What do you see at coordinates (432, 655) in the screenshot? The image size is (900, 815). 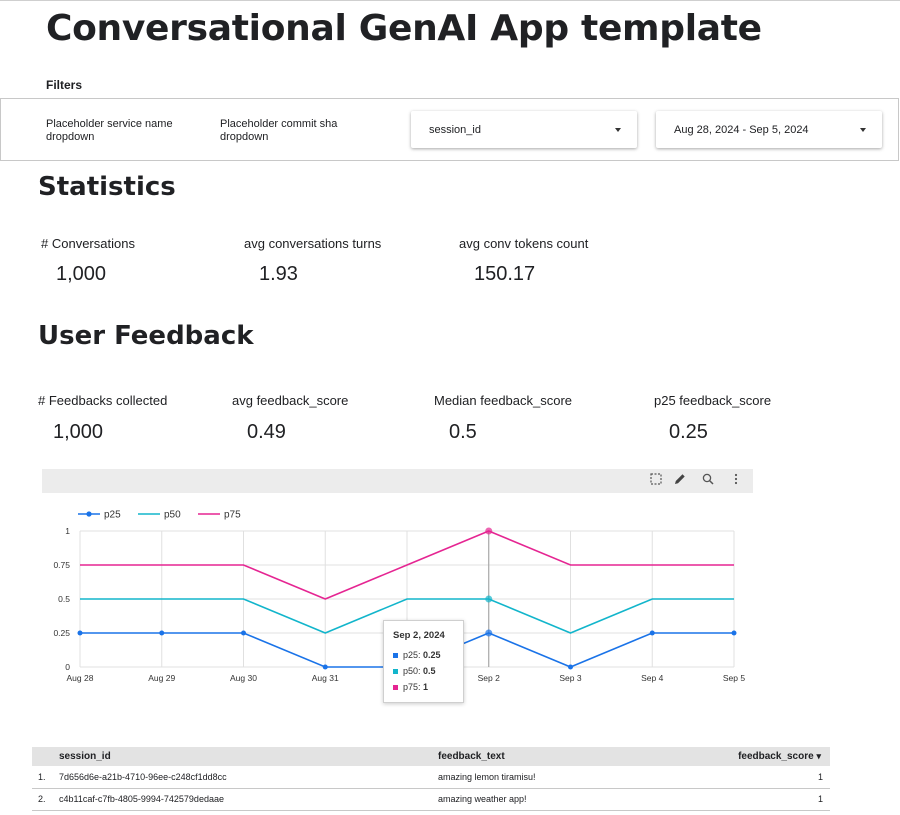 I see `tooltip-value: 0.25` at bounding box center [432, 655].